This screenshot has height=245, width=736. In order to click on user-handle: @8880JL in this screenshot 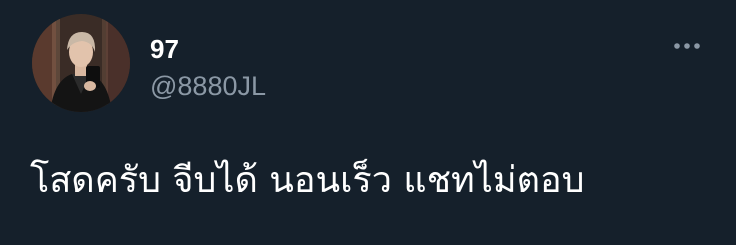, I will do `click(208, 86)`.